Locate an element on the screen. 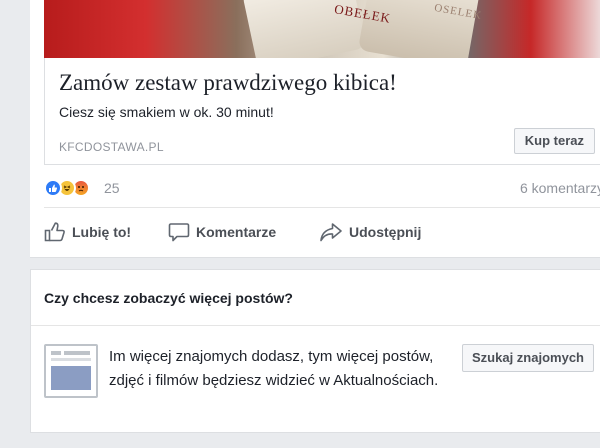 The height and width of the screenshot is (448, 600). comment-bubble-icon is located at coordinates (179, 232).